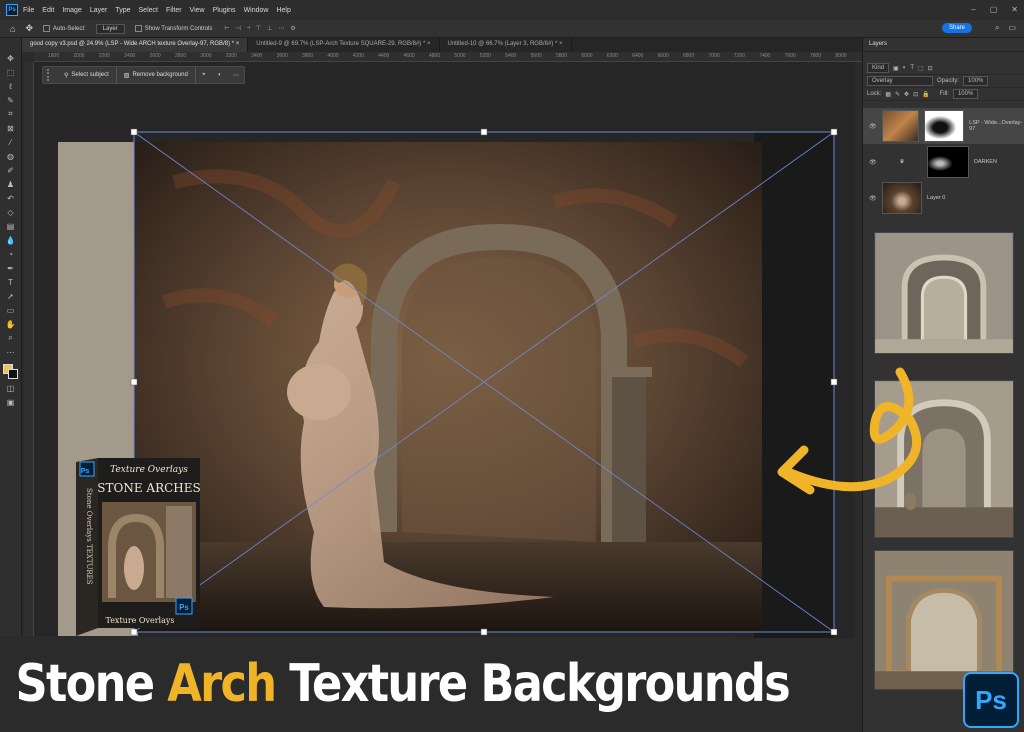 The width and height of the screenshot is (1024, 732). I want to click on select-subject-button: ⚲ Select subject, so click(87, 75).